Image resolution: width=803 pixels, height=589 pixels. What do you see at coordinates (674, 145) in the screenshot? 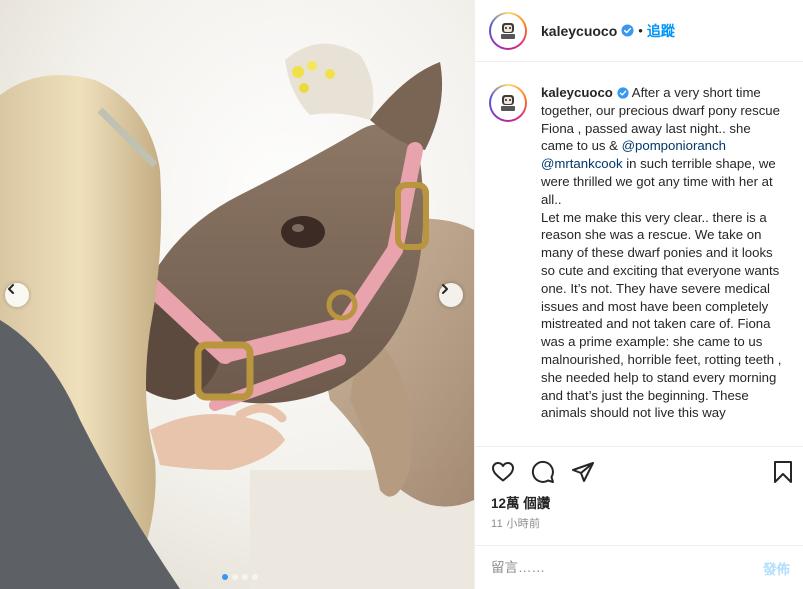
I see `mention-link: @pomponioranch` at bounding box center [674, 145].